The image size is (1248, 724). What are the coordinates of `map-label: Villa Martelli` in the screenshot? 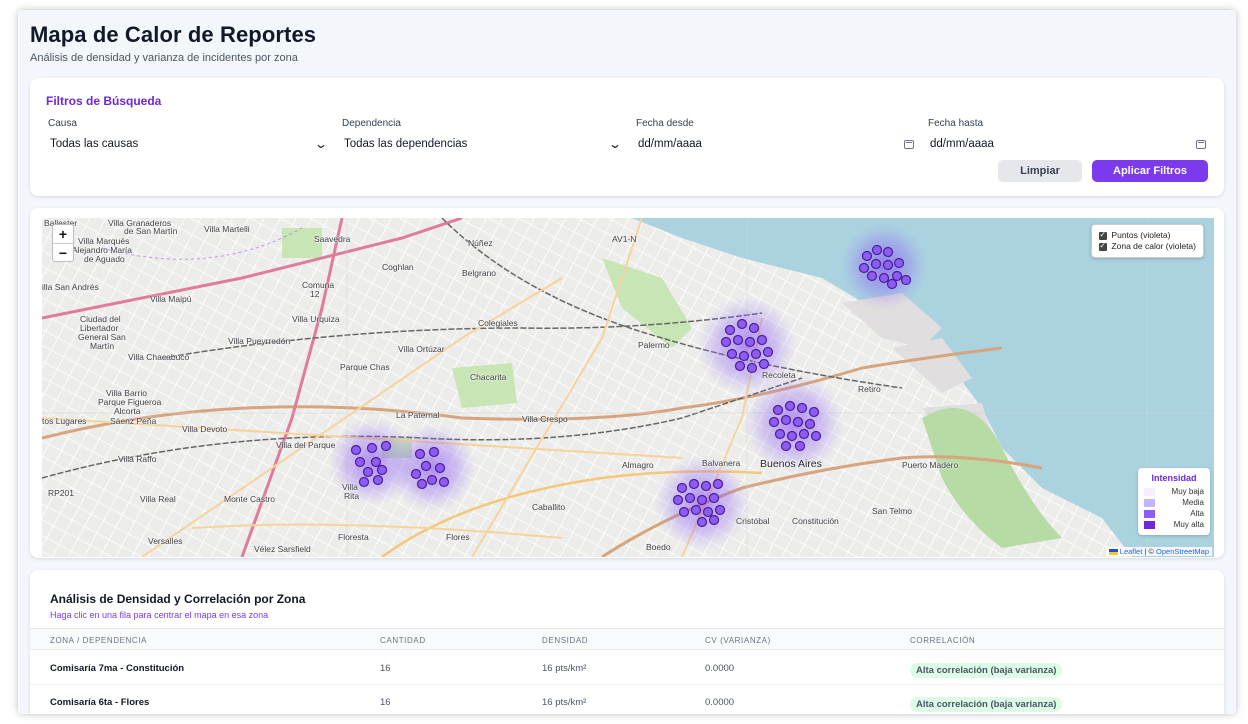 It's located at (227, 229).